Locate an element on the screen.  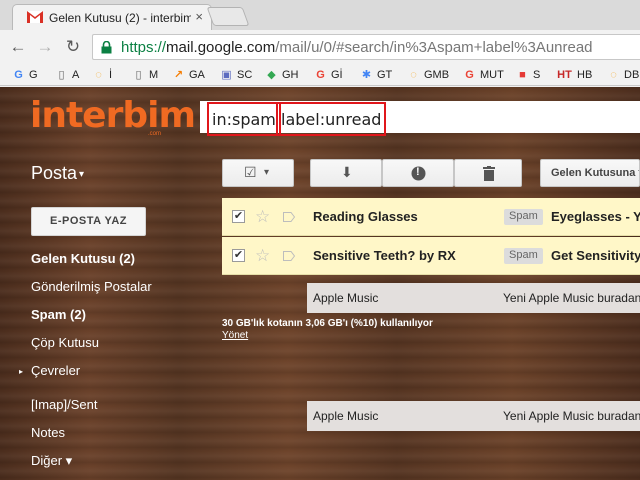
bookmark-m: ▯ M is located at coordinates (145, 75).